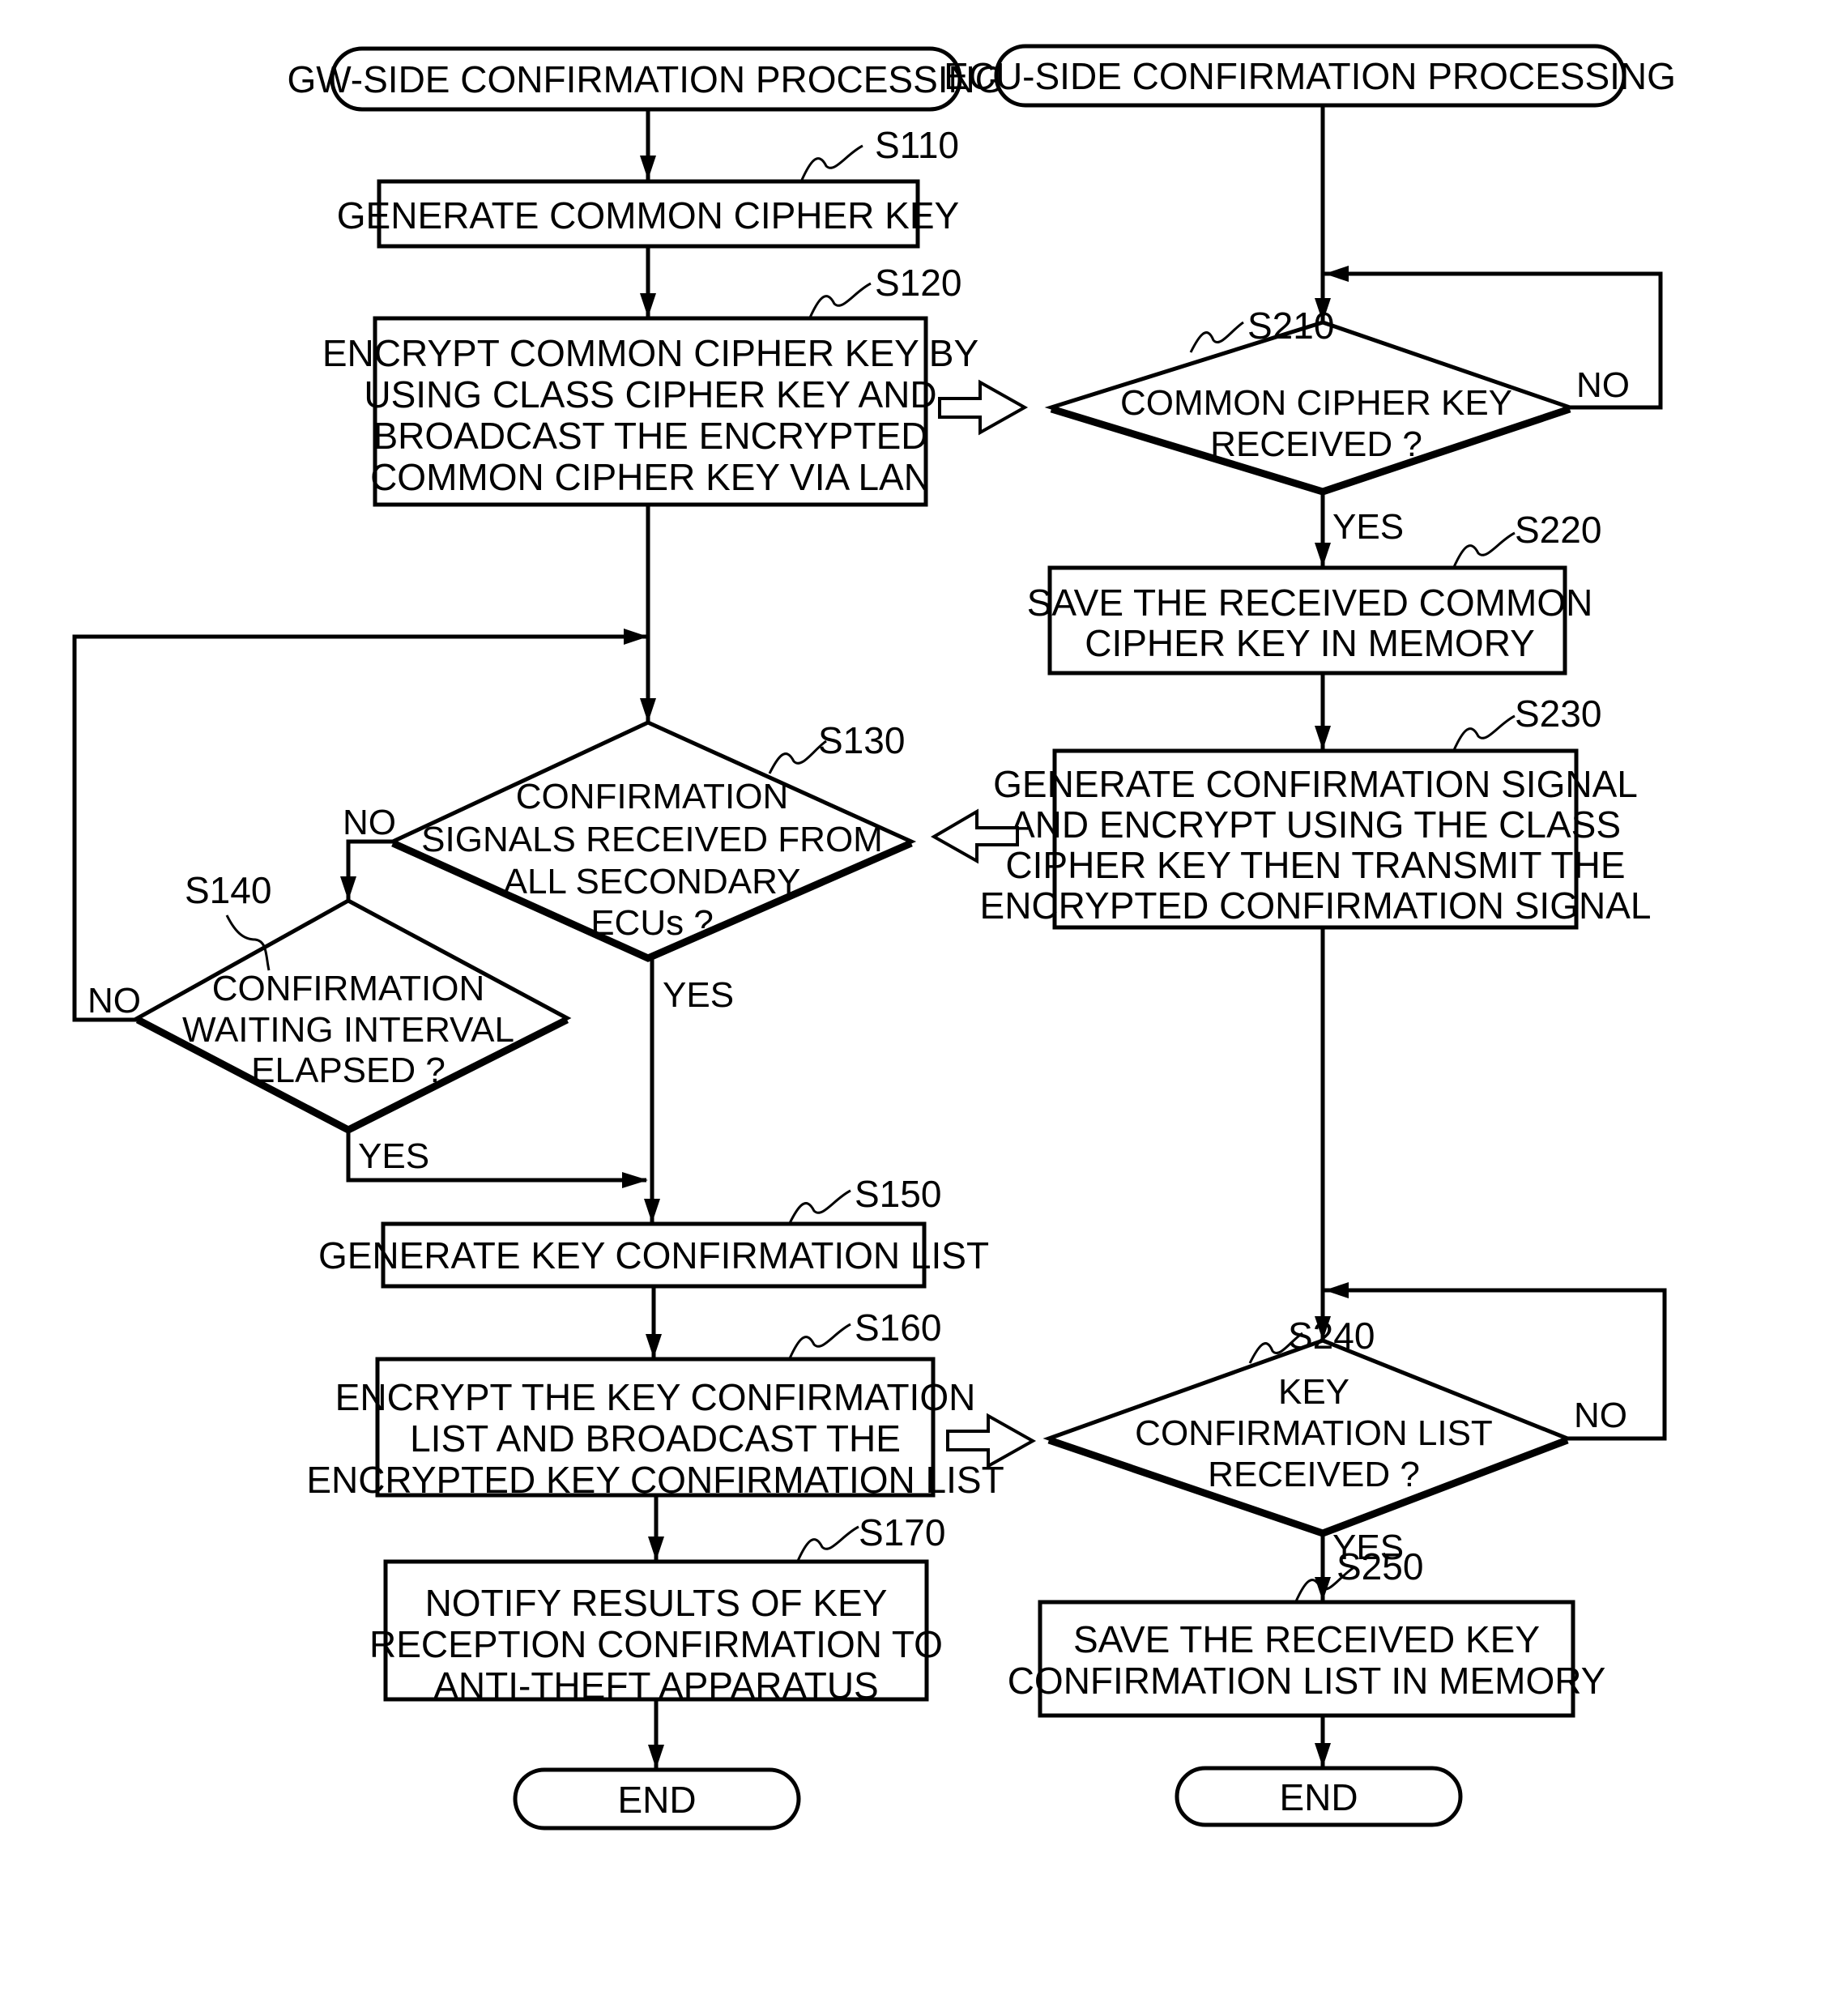  What do you see at coordinates (1380, 1566) in the screenshot?
I see `step-s250-id: S250` at bounding box center [1380, 1566].